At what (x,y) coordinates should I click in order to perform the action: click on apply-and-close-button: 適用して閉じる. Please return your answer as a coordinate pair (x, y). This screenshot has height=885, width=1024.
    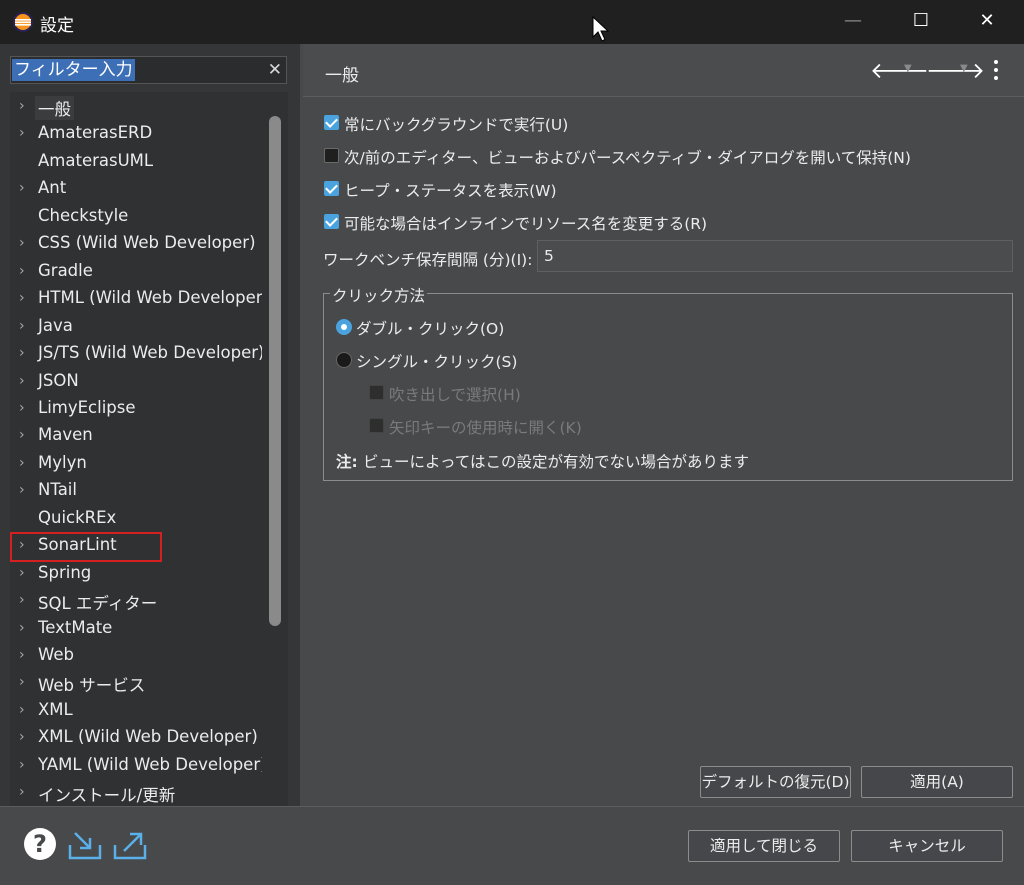
    Looking at the image, I should click on (764, 846).